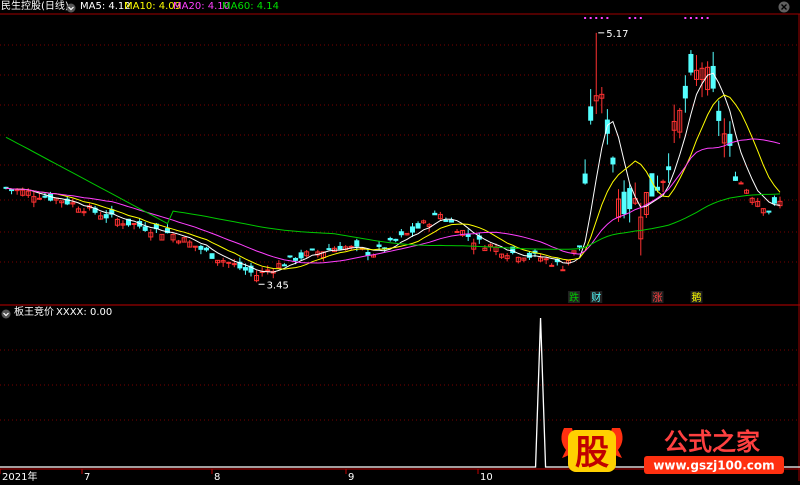 This screenshot has width=800, height=485. What do you see at coordinates (784, 7) in the screenshot?
I see `close-icon` at bounding box center [784, 7].